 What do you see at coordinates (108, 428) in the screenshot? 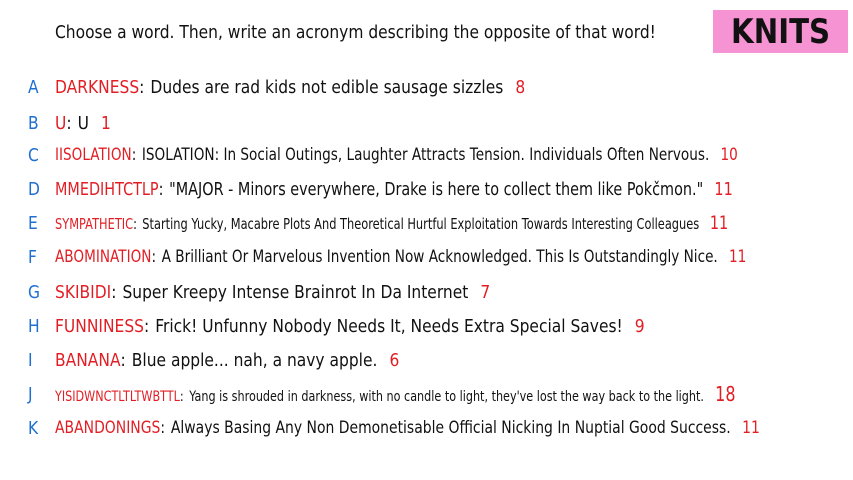
I see `chosen-word: ABANDONINGS` at bounding box center [108, 428].